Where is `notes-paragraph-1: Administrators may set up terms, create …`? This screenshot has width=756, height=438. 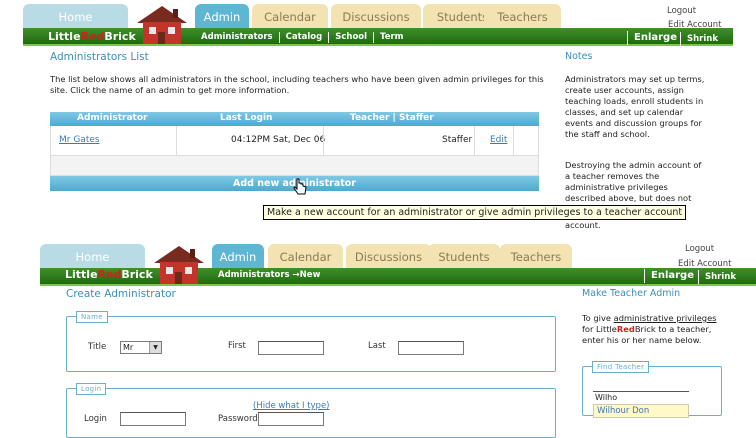 notes-paragraph-1: Administrators may set up terms, create … is located at coordinates (635, 106).